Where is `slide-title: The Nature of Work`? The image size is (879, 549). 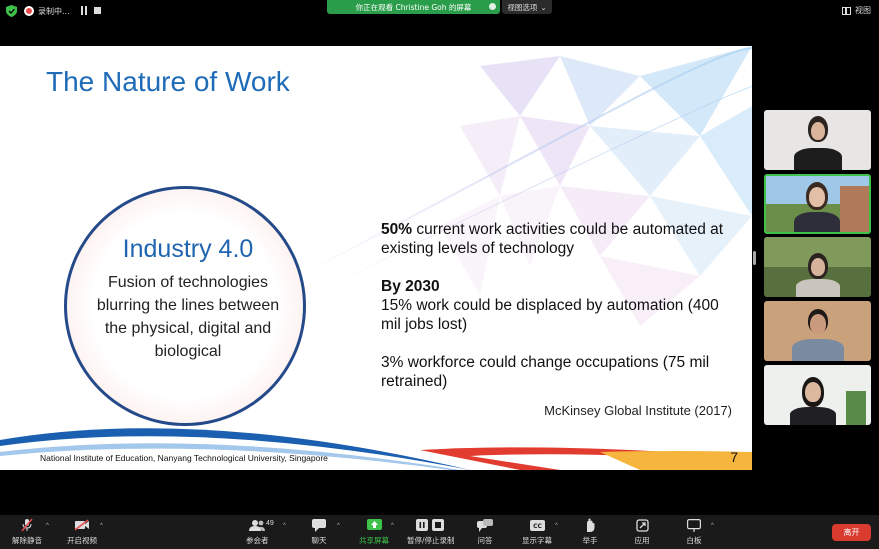
slide-title: The Nature of Work is located at coordinates (168, 81).